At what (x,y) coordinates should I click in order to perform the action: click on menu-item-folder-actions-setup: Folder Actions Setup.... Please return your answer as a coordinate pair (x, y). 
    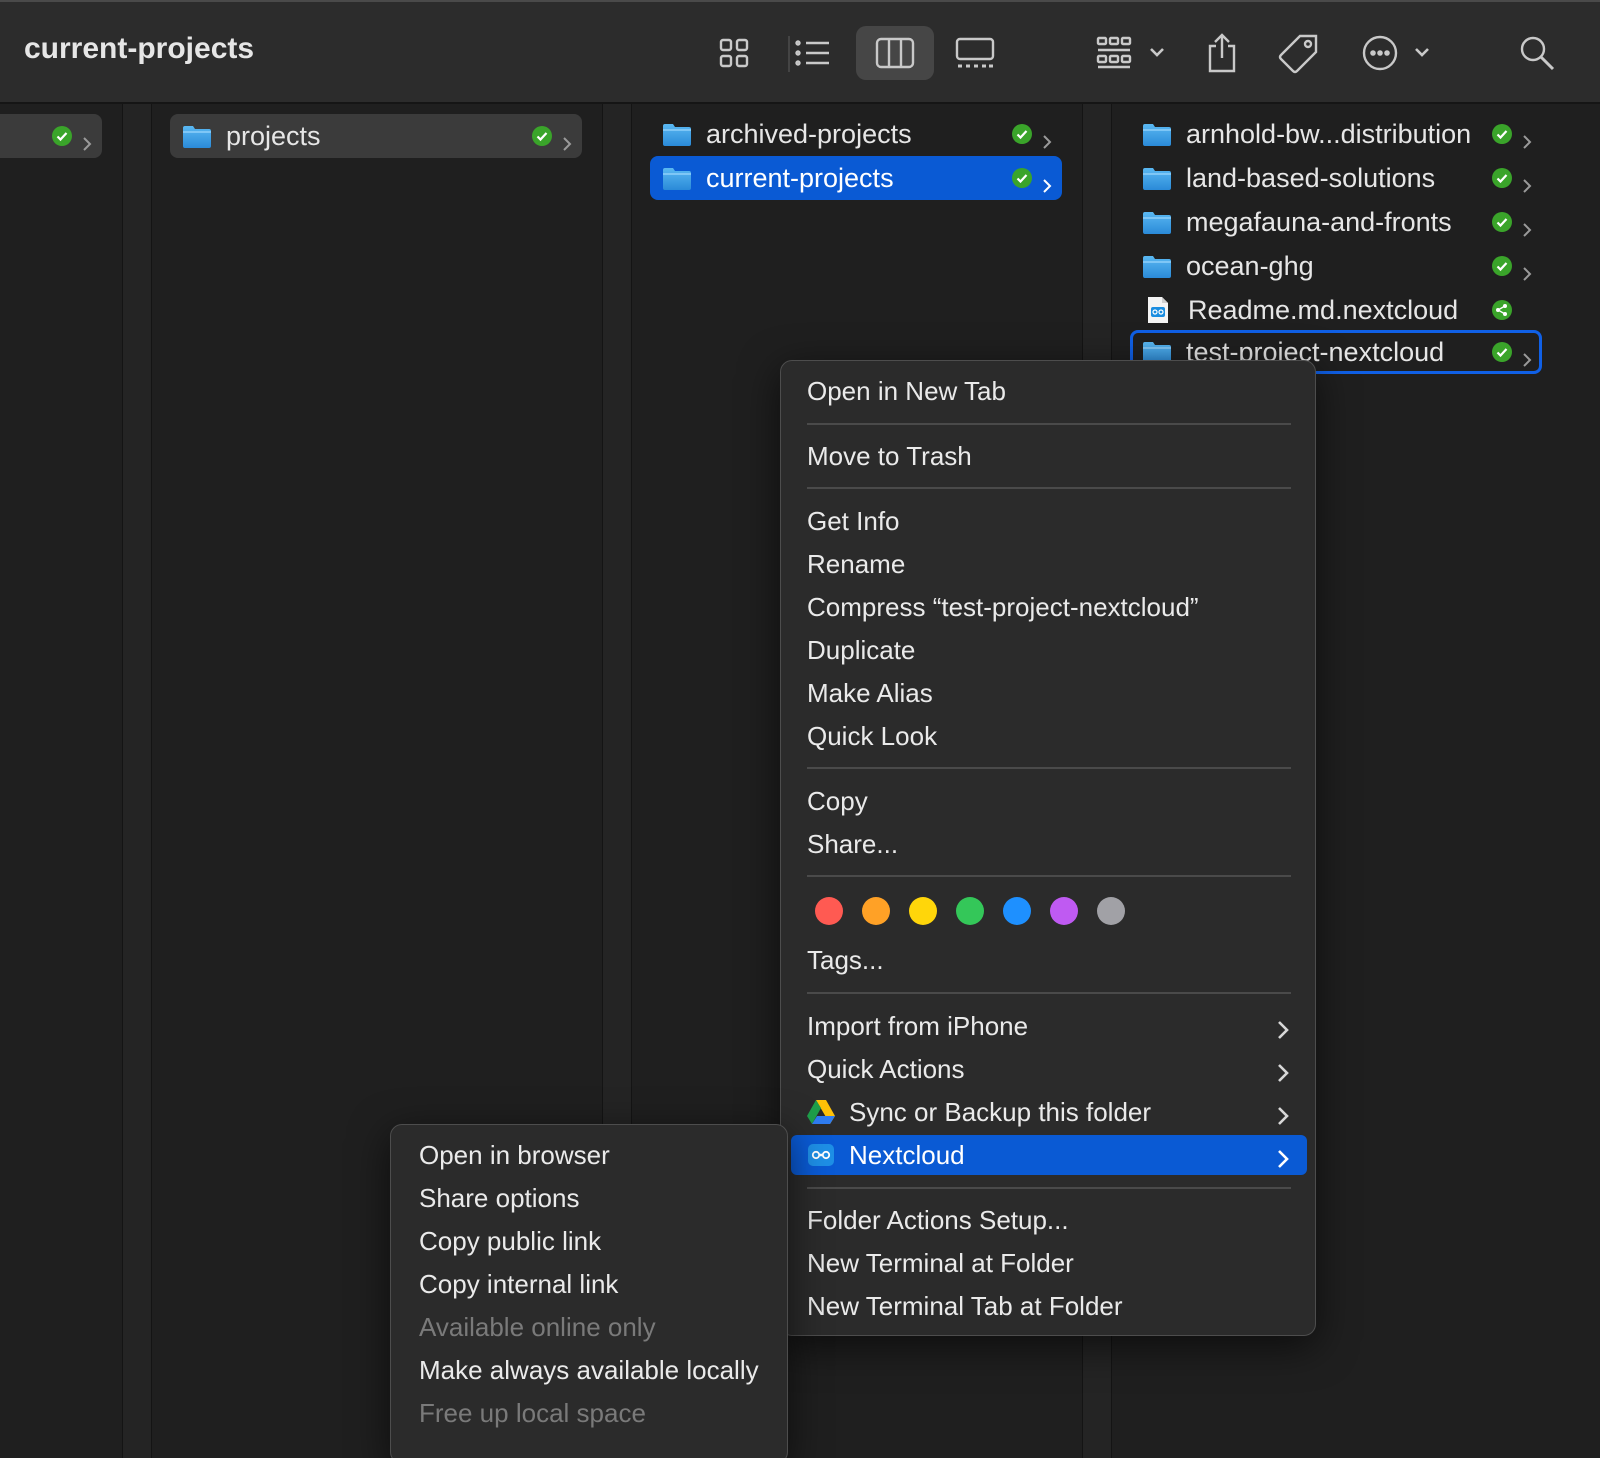
    Looking at the image, I should click on (1049, 1220).